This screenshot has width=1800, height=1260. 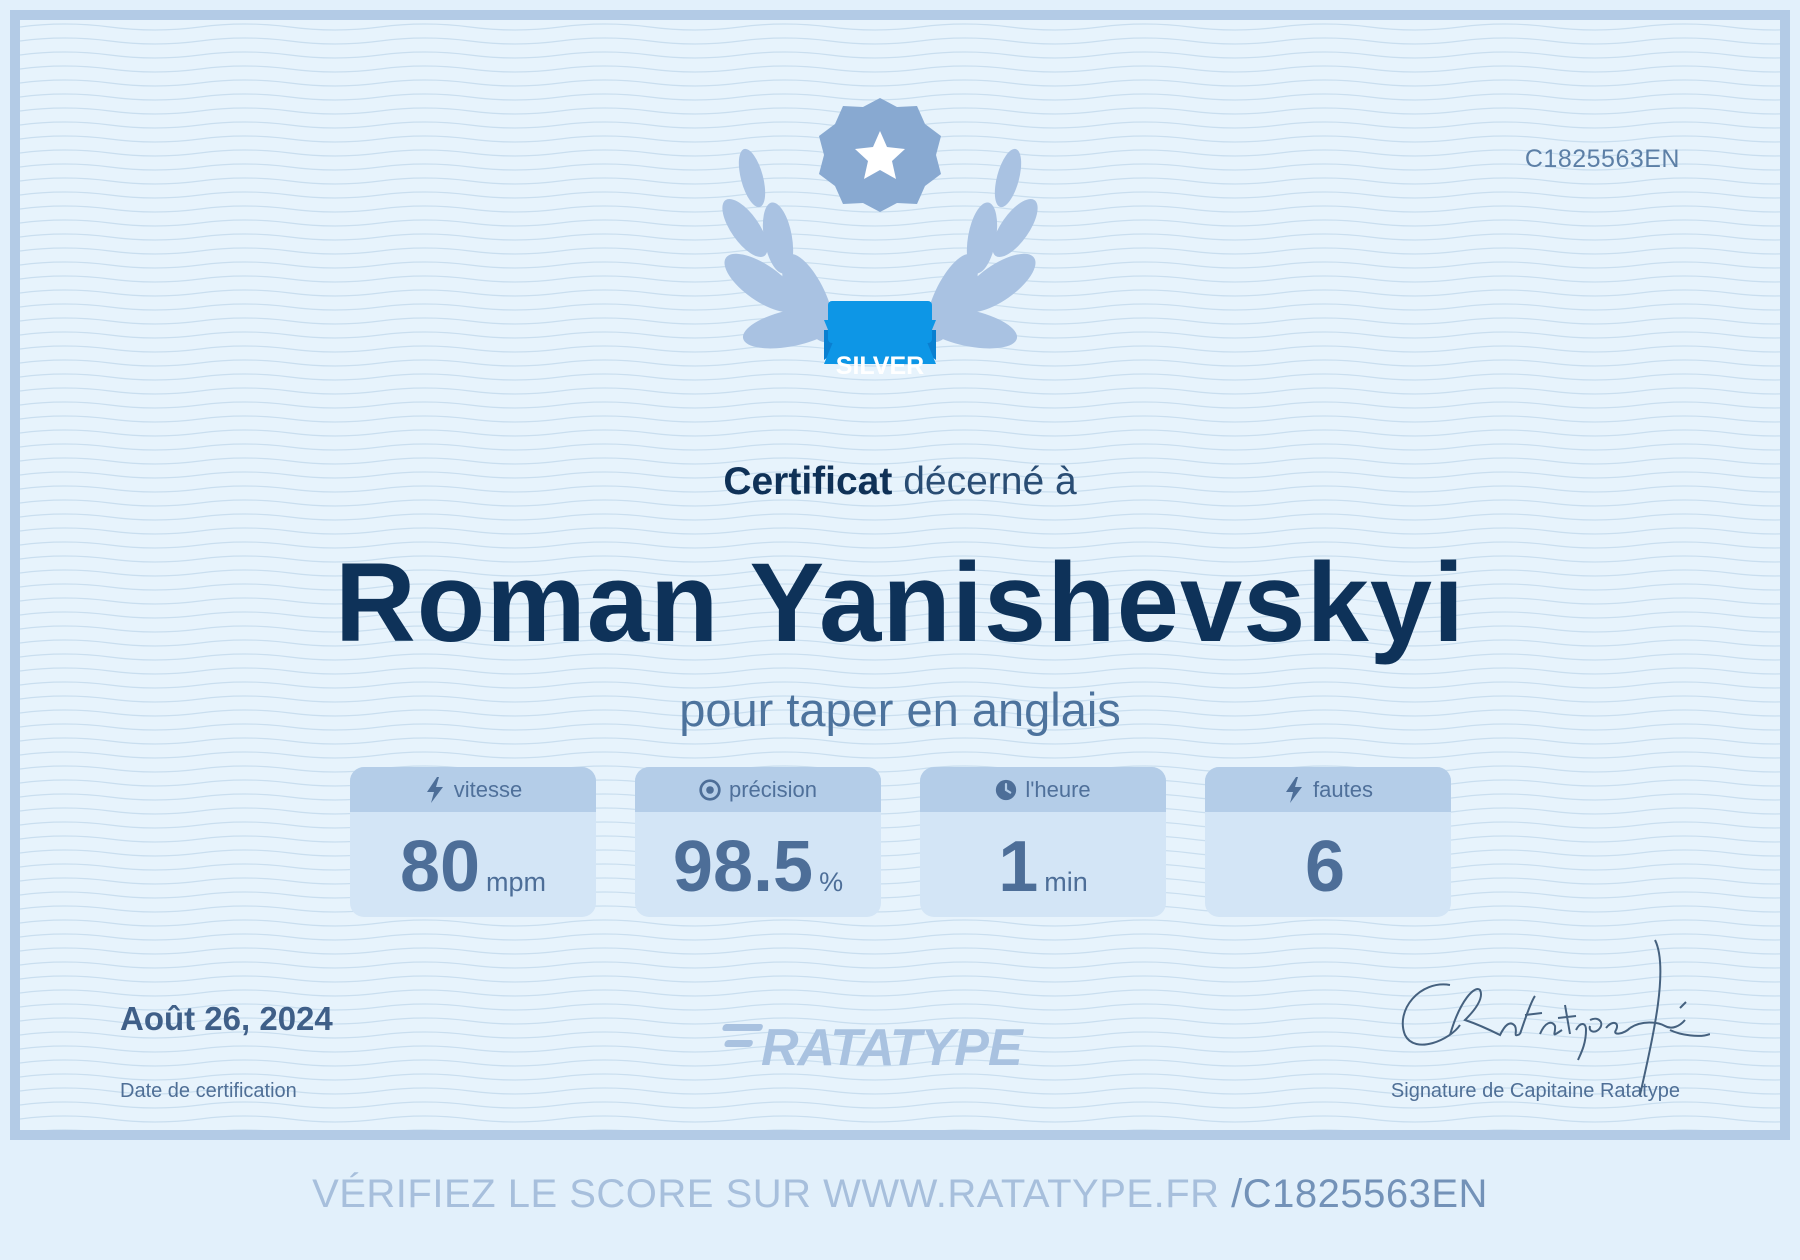 What do you see at coordinates (1043, 864) in the screenshot?
I see `stat-value: 1 min` at bounding box center [1043, 864].